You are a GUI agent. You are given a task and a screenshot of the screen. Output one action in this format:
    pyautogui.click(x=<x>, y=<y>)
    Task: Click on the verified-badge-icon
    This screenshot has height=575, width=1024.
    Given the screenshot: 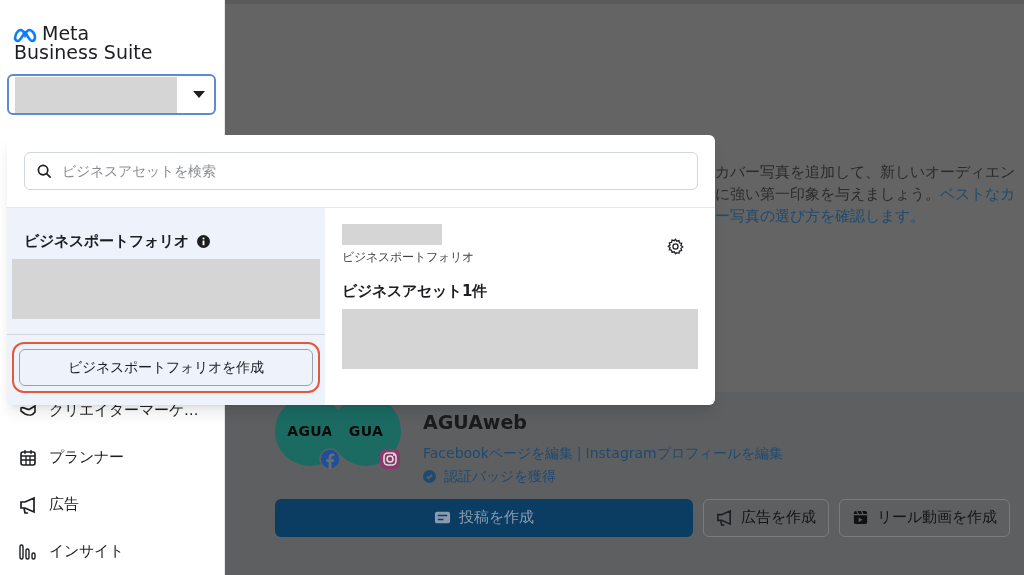 What is the action you would take?
    pyautogui.click(x=429, y=476)
    